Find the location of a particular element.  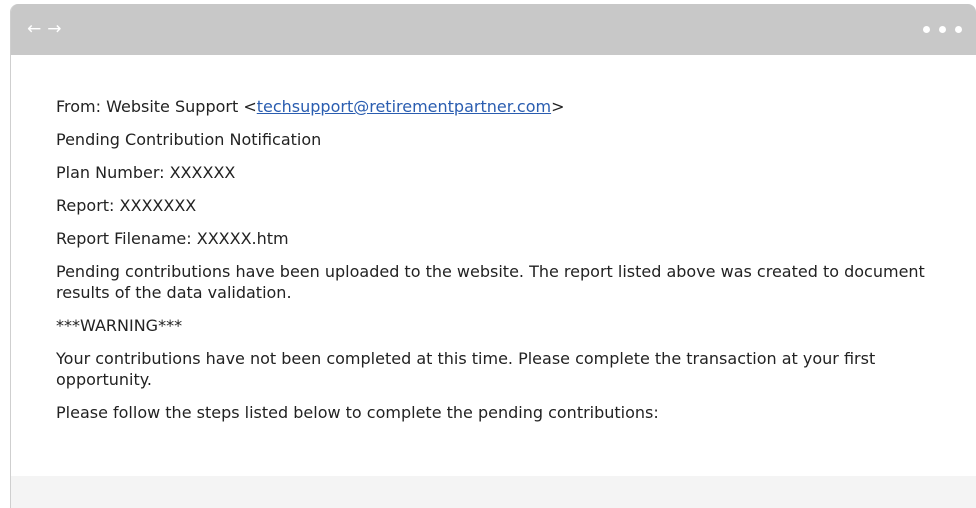

navigation-arrows: ← → is located at coordinates (44, 29).